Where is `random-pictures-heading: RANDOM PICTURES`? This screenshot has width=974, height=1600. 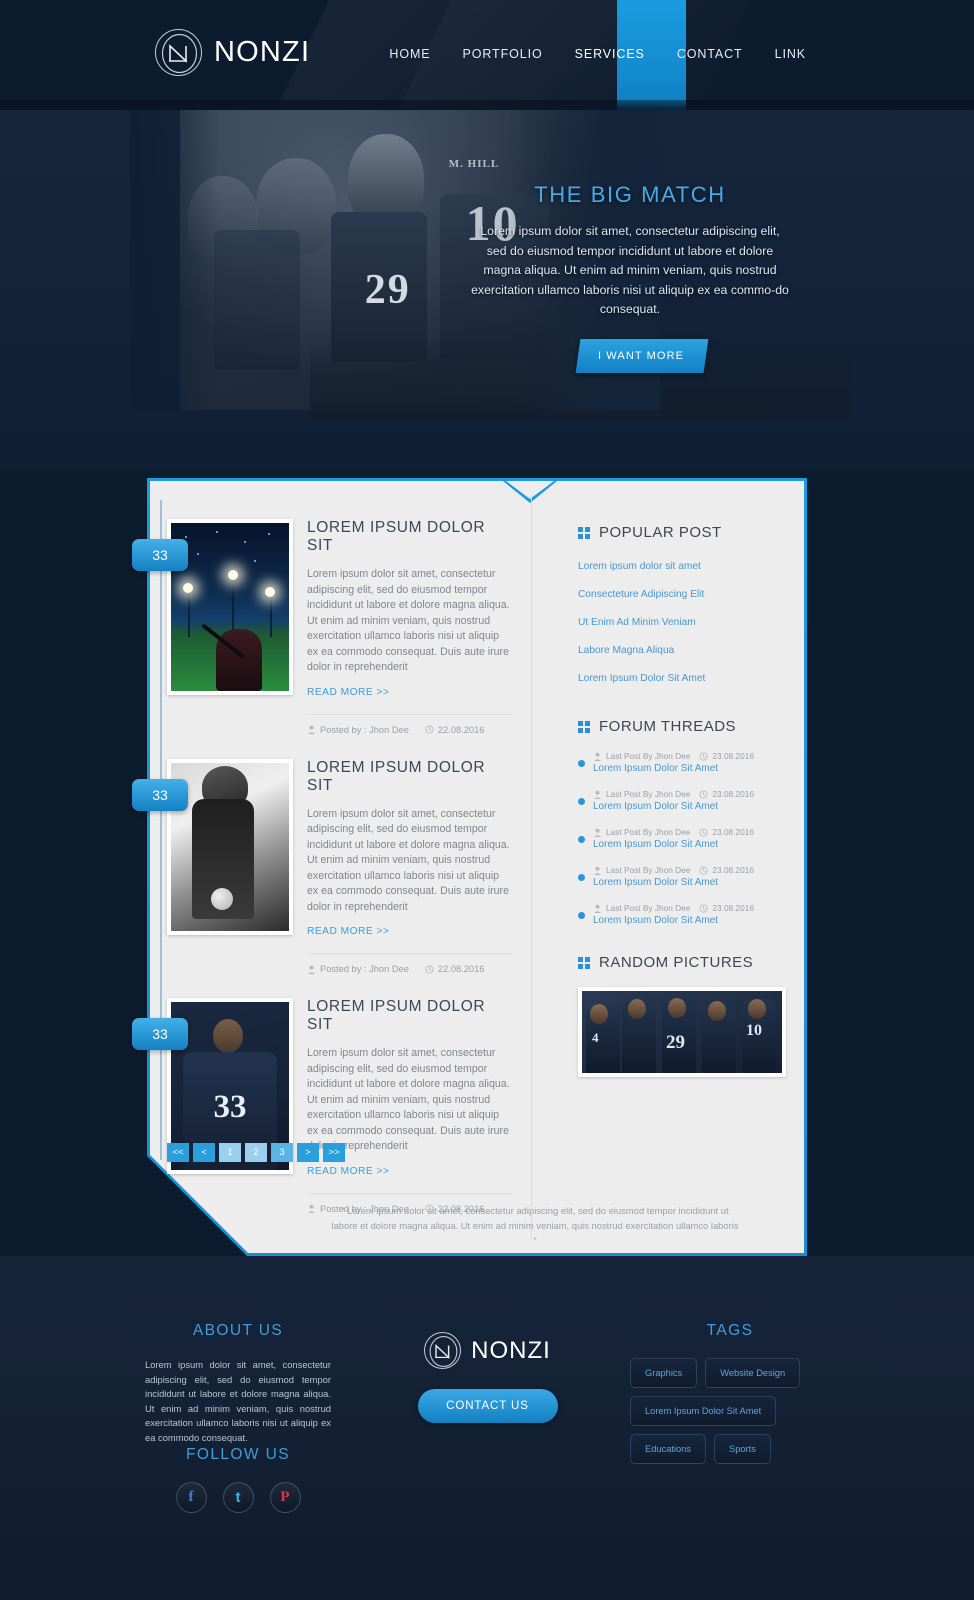
random-pictures-heading: RANDOM PICTURES is located at coordinates (678, 962).